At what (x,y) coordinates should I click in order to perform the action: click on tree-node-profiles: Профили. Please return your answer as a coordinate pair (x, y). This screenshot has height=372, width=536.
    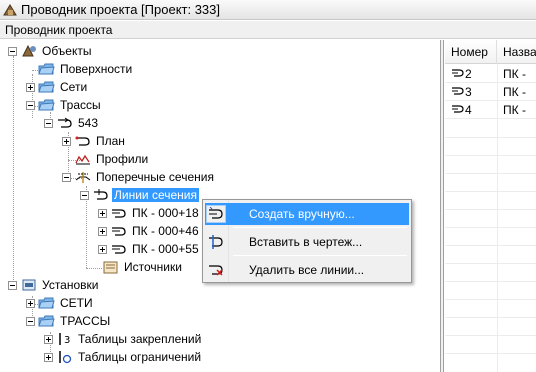
    Looking at the image, I should click on (112, 159).